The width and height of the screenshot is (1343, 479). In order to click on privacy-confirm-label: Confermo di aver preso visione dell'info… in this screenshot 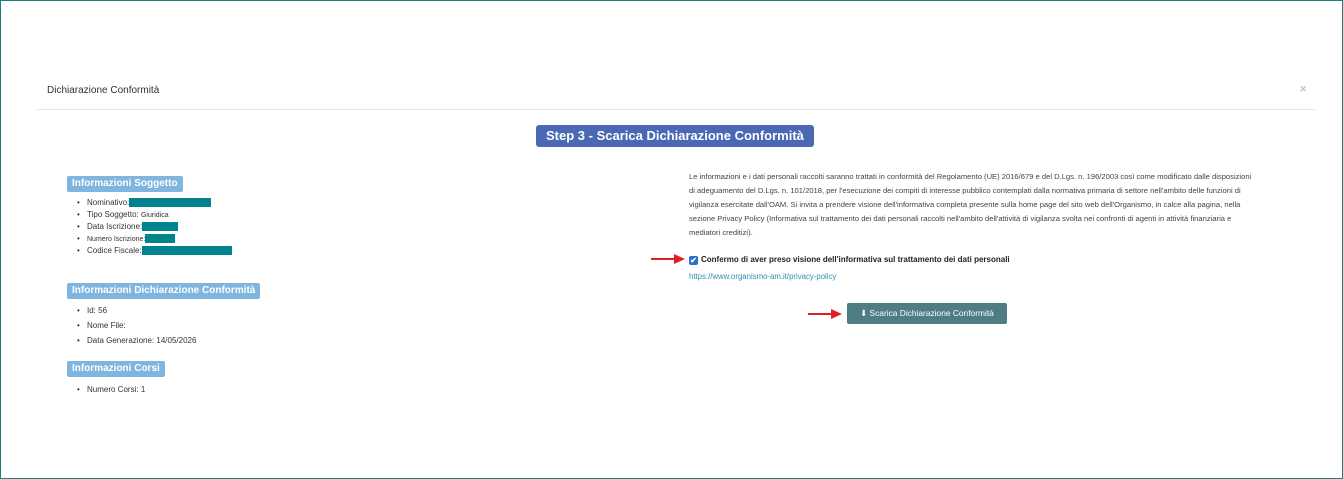, I will do `click(855, 259)`.